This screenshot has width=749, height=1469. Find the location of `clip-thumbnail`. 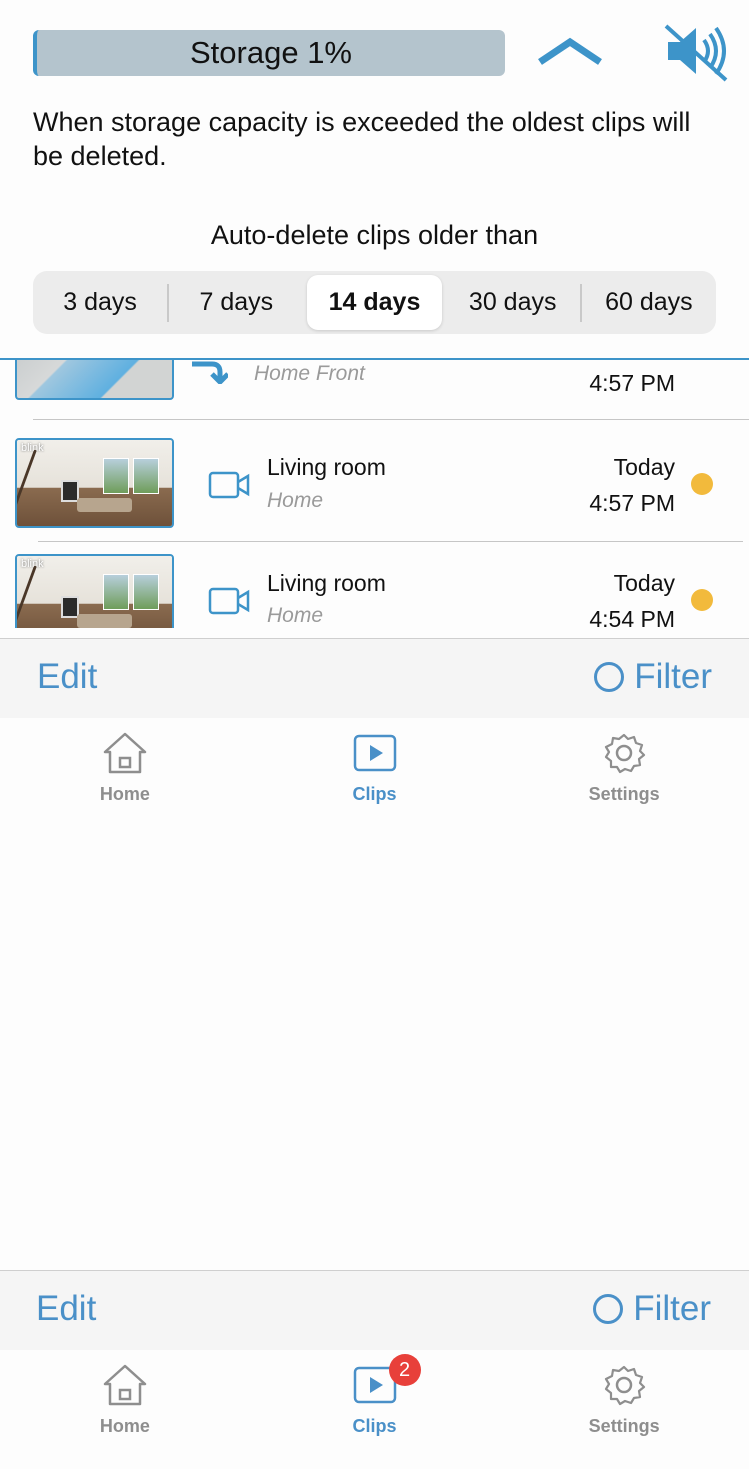

clip-thumbnail is located at coordinates (94, 379).